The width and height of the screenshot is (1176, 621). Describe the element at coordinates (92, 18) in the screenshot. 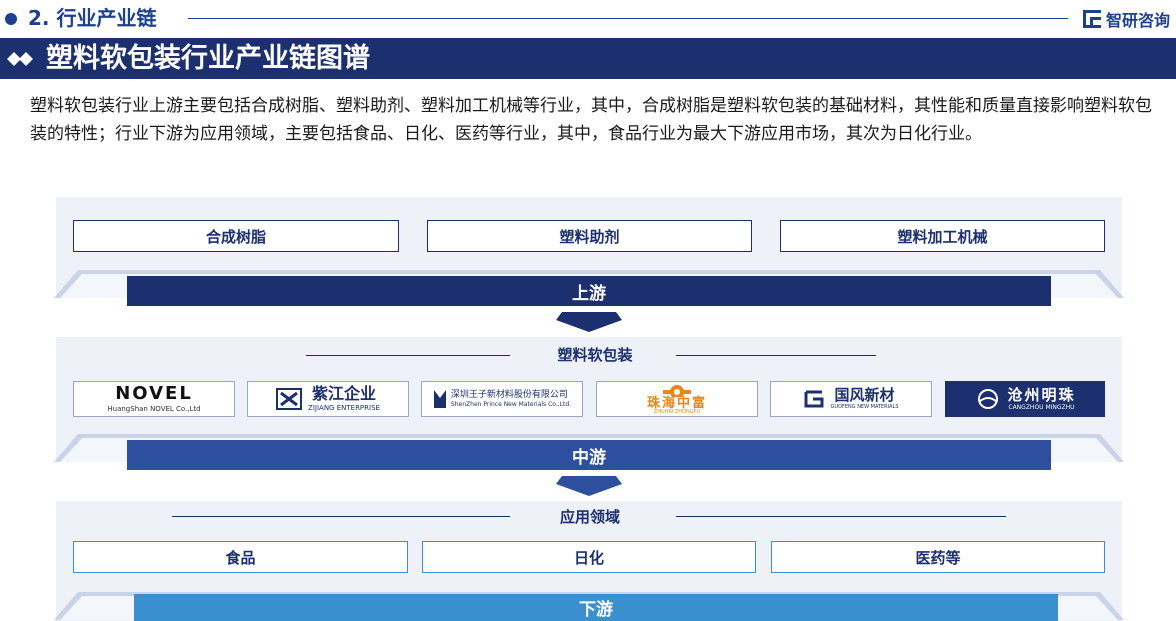

I see `section-title: 2. 行业产业链` at that location.